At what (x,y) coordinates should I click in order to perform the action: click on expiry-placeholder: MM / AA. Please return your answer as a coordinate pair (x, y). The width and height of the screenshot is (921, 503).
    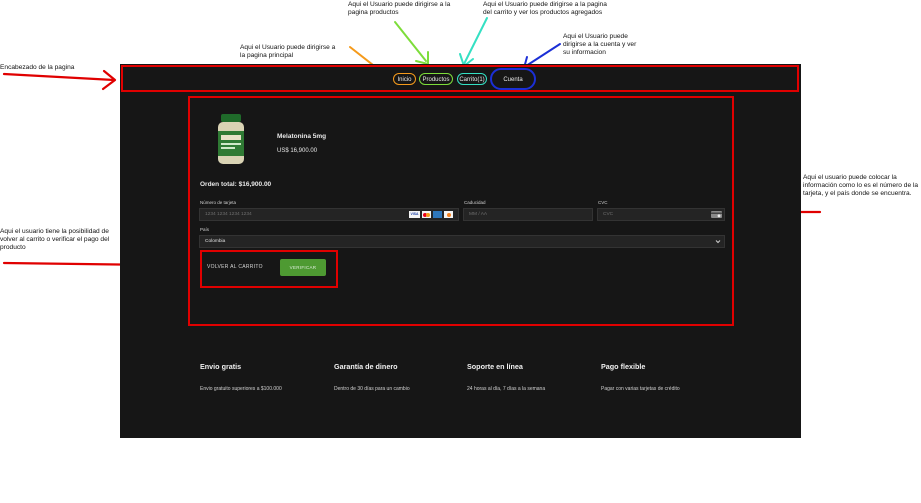
    Looking at the image, I should click on (478, 214).